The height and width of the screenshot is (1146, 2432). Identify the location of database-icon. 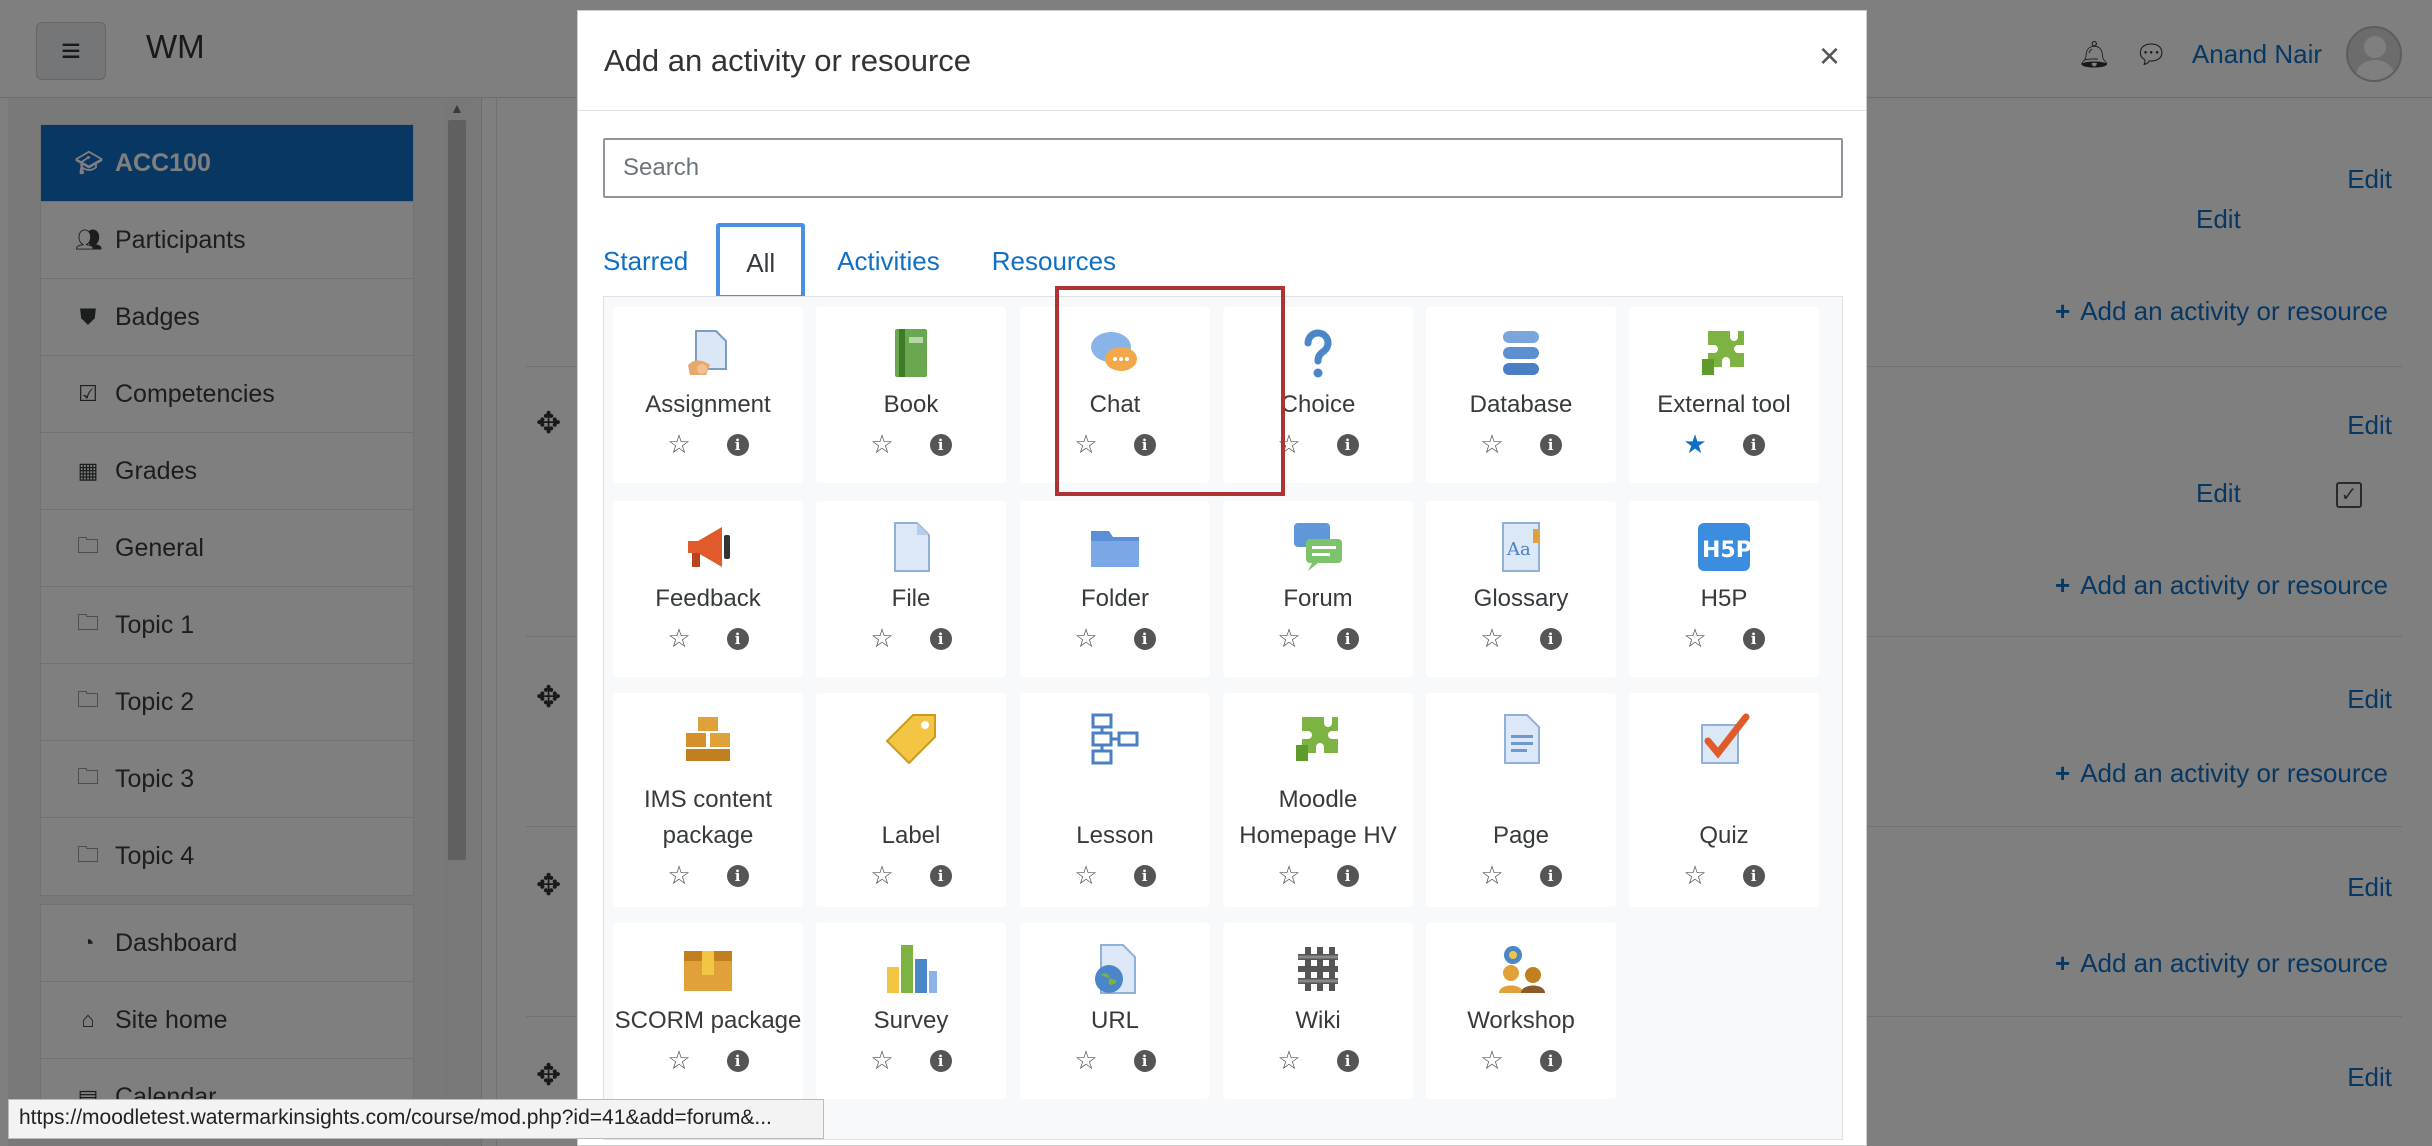
(1521, 353).